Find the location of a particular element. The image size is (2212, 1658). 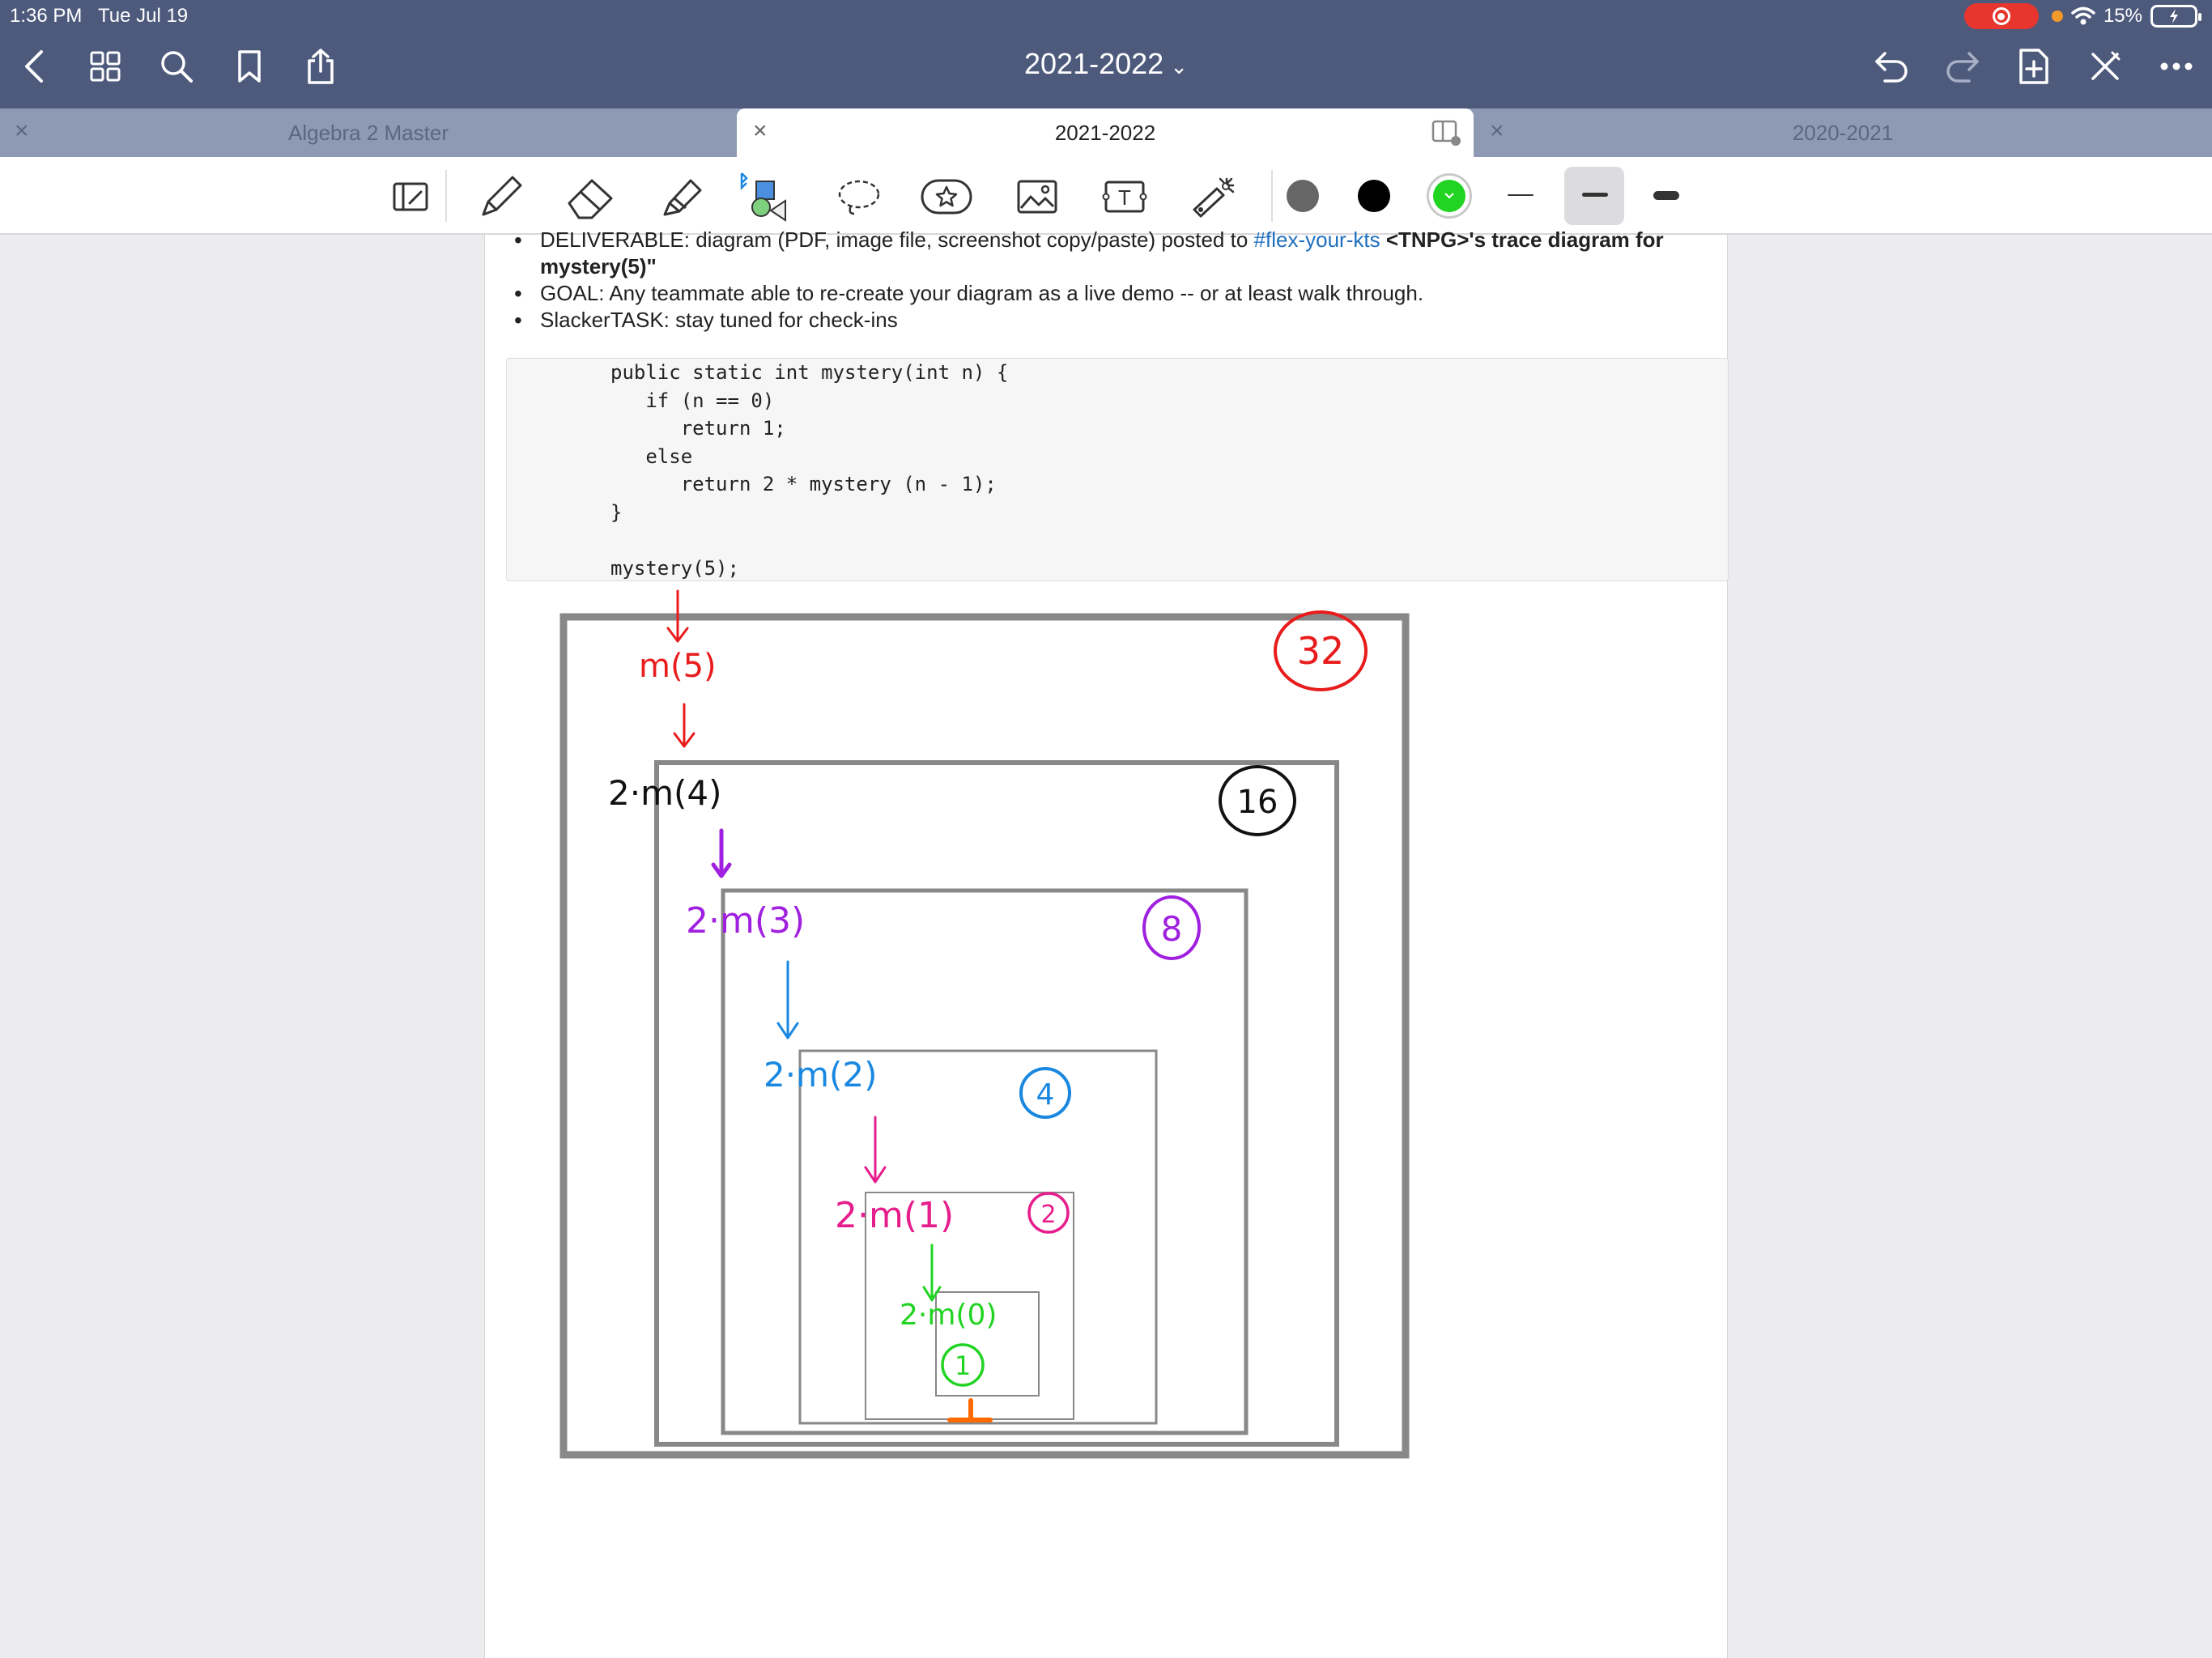

stroke-thick-option is located at coordinates (1666, 195).